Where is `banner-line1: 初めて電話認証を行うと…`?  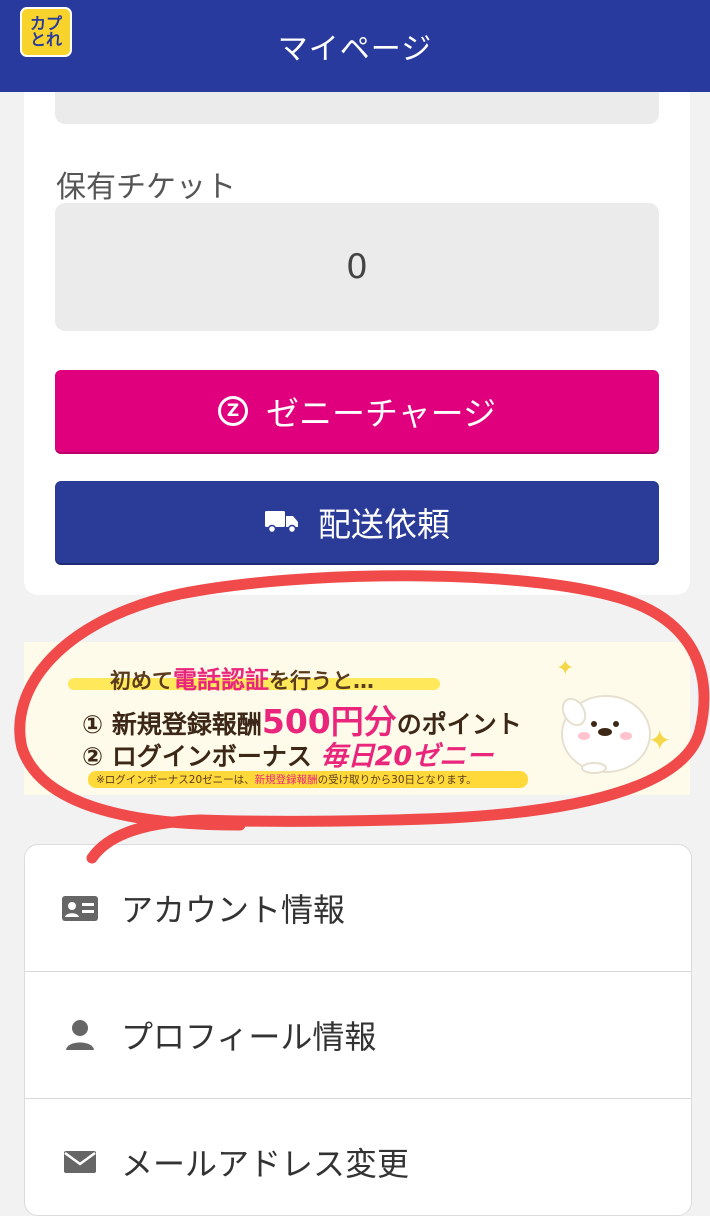 banner-line1: 初めて電話認証を行うと… is located at coordinates (242, 677).